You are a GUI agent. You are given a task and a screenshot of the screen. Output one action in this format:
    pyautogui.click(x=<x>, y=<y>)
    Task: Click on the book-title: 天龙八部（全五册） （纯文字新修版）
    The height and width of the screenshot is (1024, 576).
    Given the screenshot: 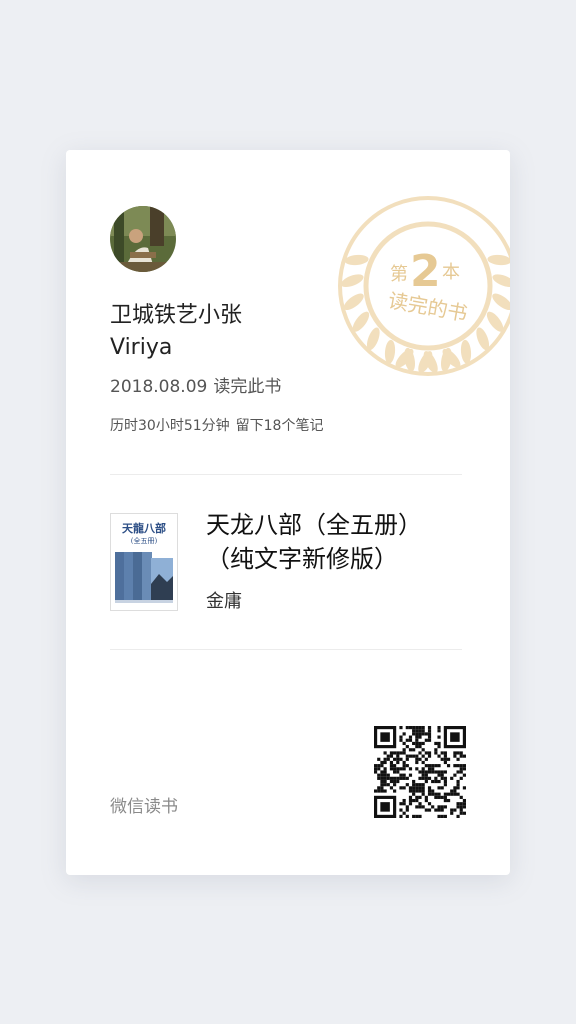 What is the action you would take?
    pyautogui.click(x=341, y=542)
    